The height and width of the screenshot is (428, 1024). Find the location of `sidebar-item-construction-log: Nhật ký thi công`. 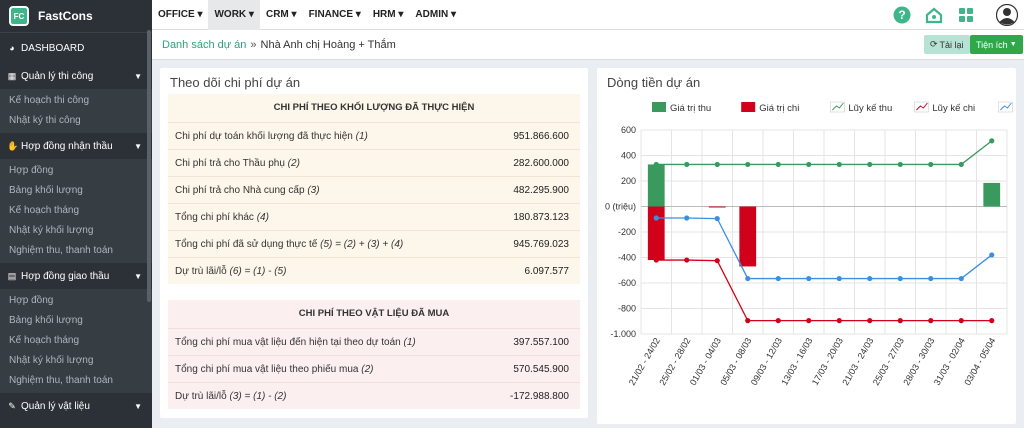

sidebar-item-construction-log: Nhật ký thi công is located at coordinates (76, 121).